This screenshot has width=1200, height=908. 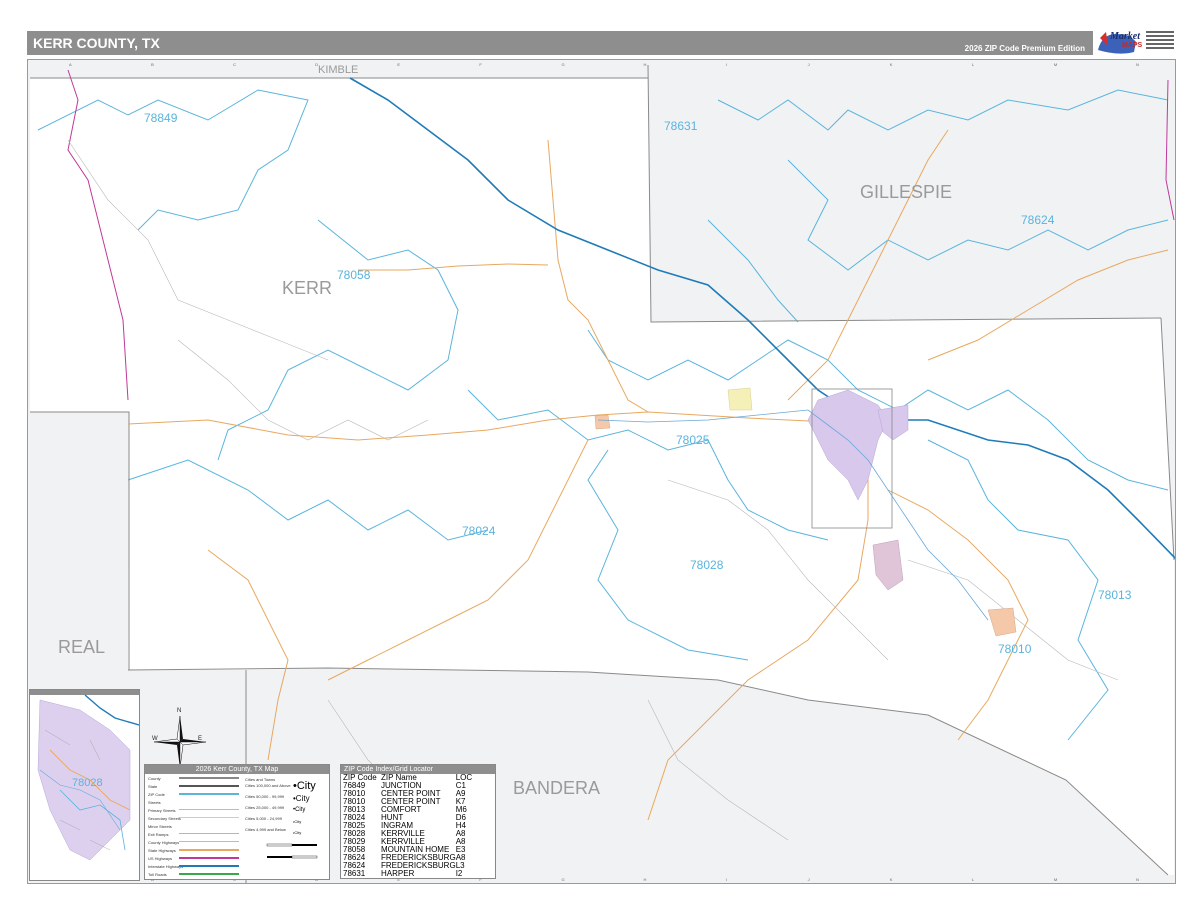 I want to click on zip-boundary-i, so click(x=753, y=271).